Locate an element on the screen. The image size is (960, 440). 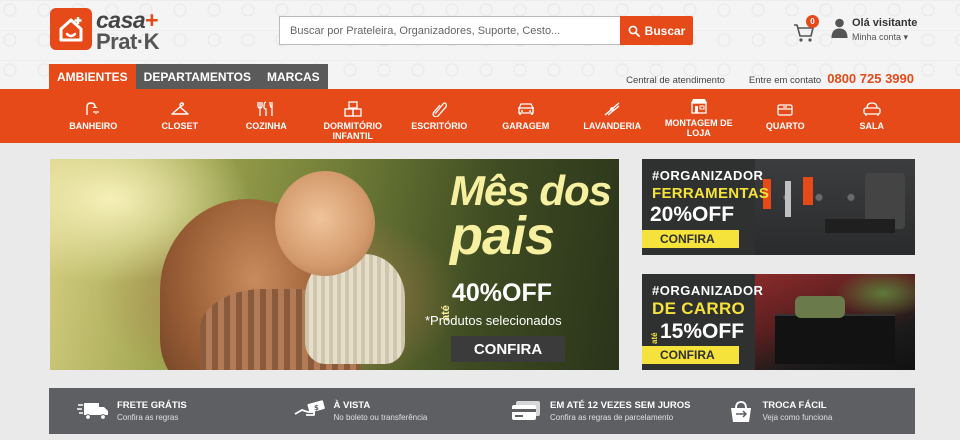
promo-discount: 15%OFF is located at coordinates (702, 331).